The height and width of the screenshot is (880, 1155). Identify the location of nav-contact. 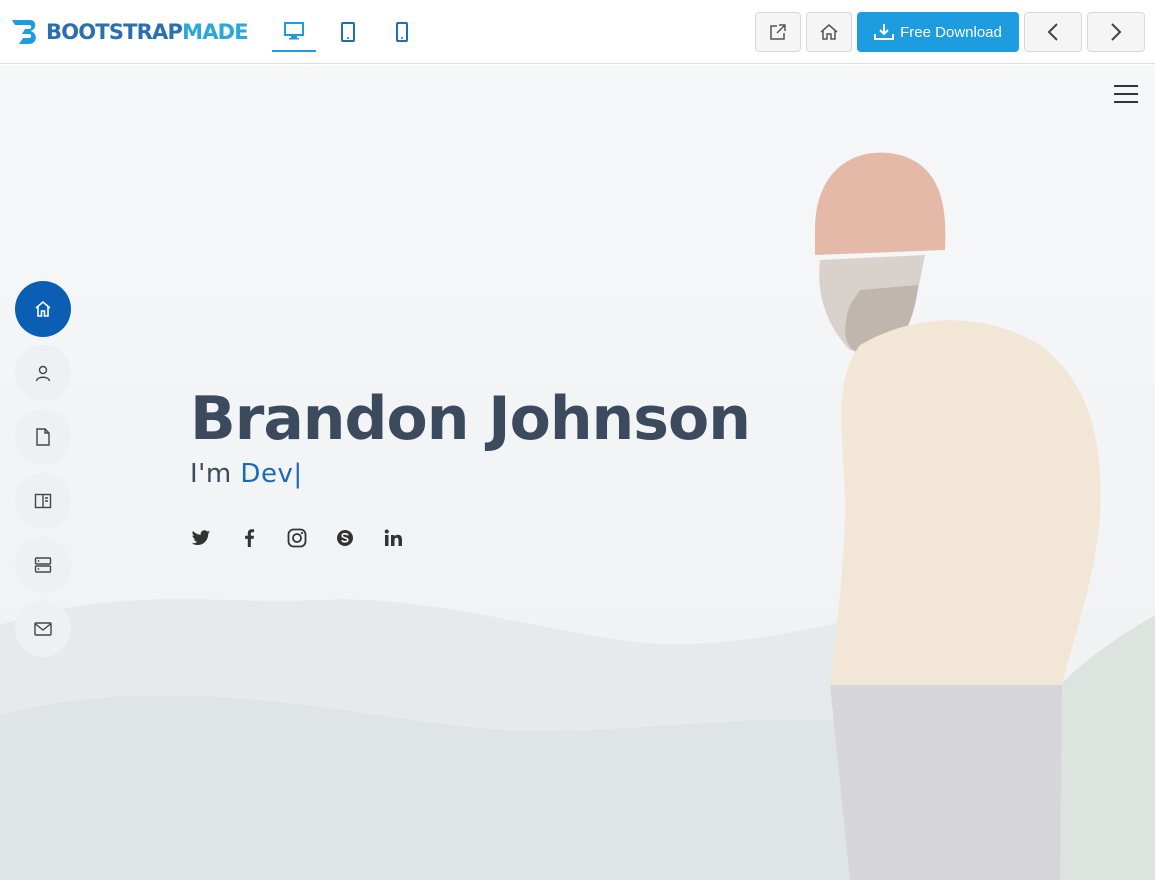
(43, 629).